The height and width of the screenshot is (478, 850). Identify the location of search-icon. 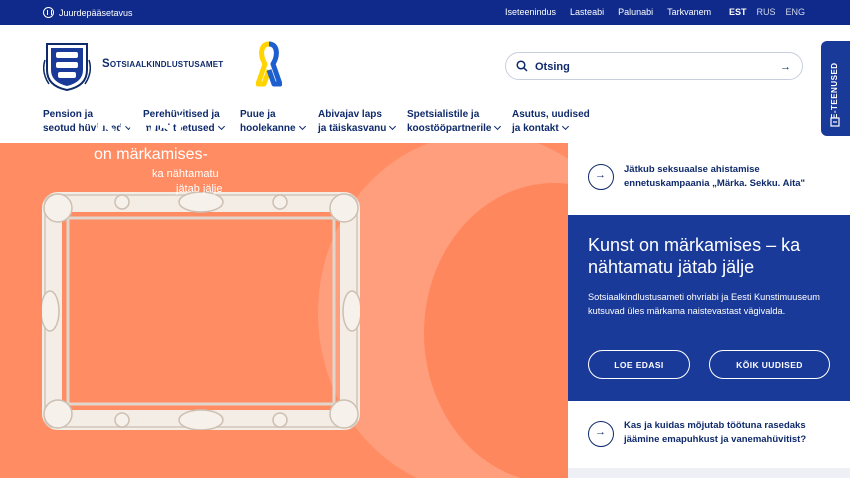
(522, 66).